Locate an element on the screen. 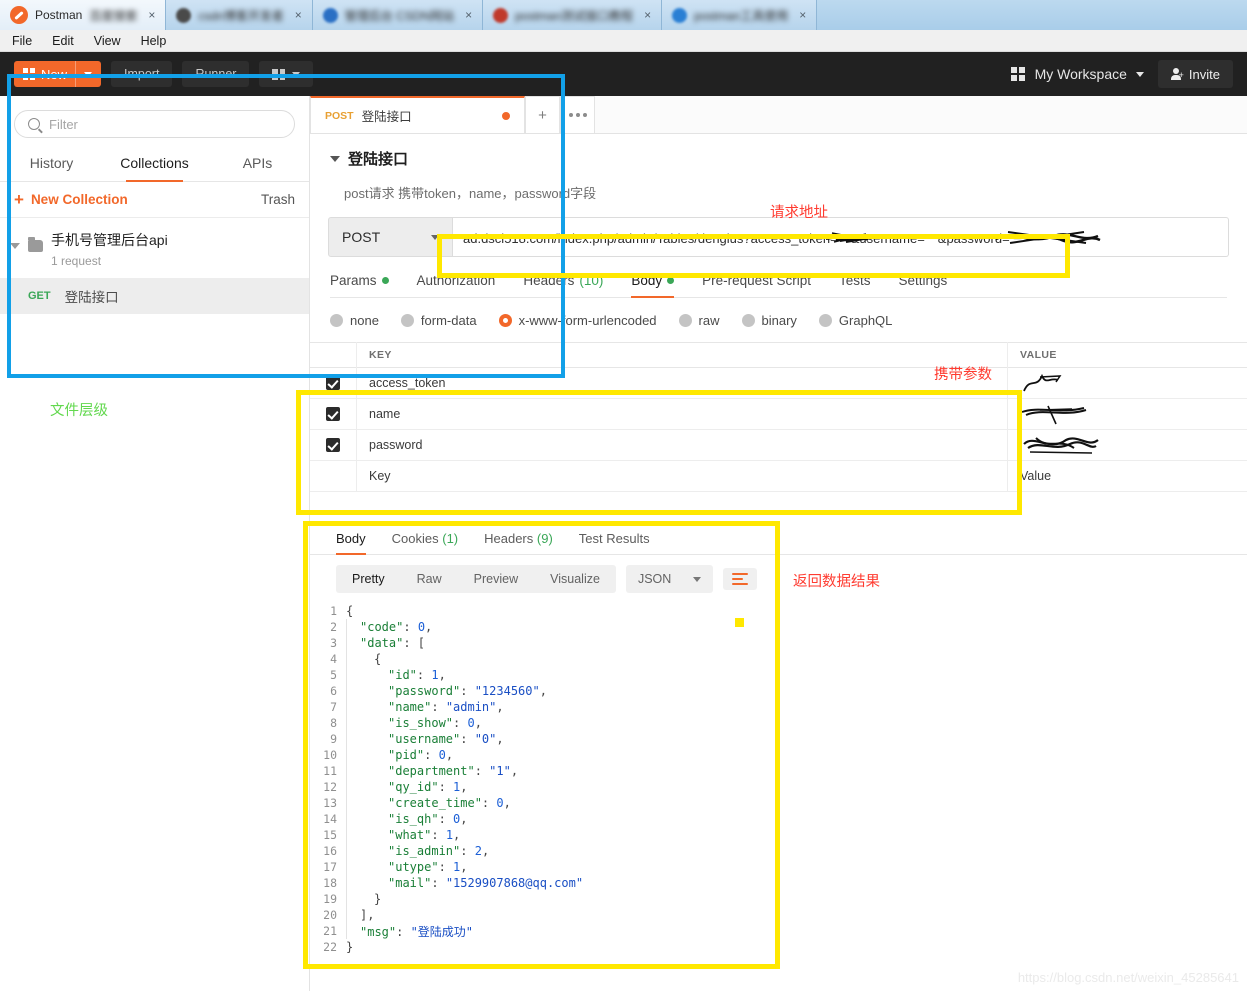 Image resolution: width=1247 pixels, height=991 pixels. browser-tab-3: 管理后台 CSDN网站 × is located at coordinates (398, 15).